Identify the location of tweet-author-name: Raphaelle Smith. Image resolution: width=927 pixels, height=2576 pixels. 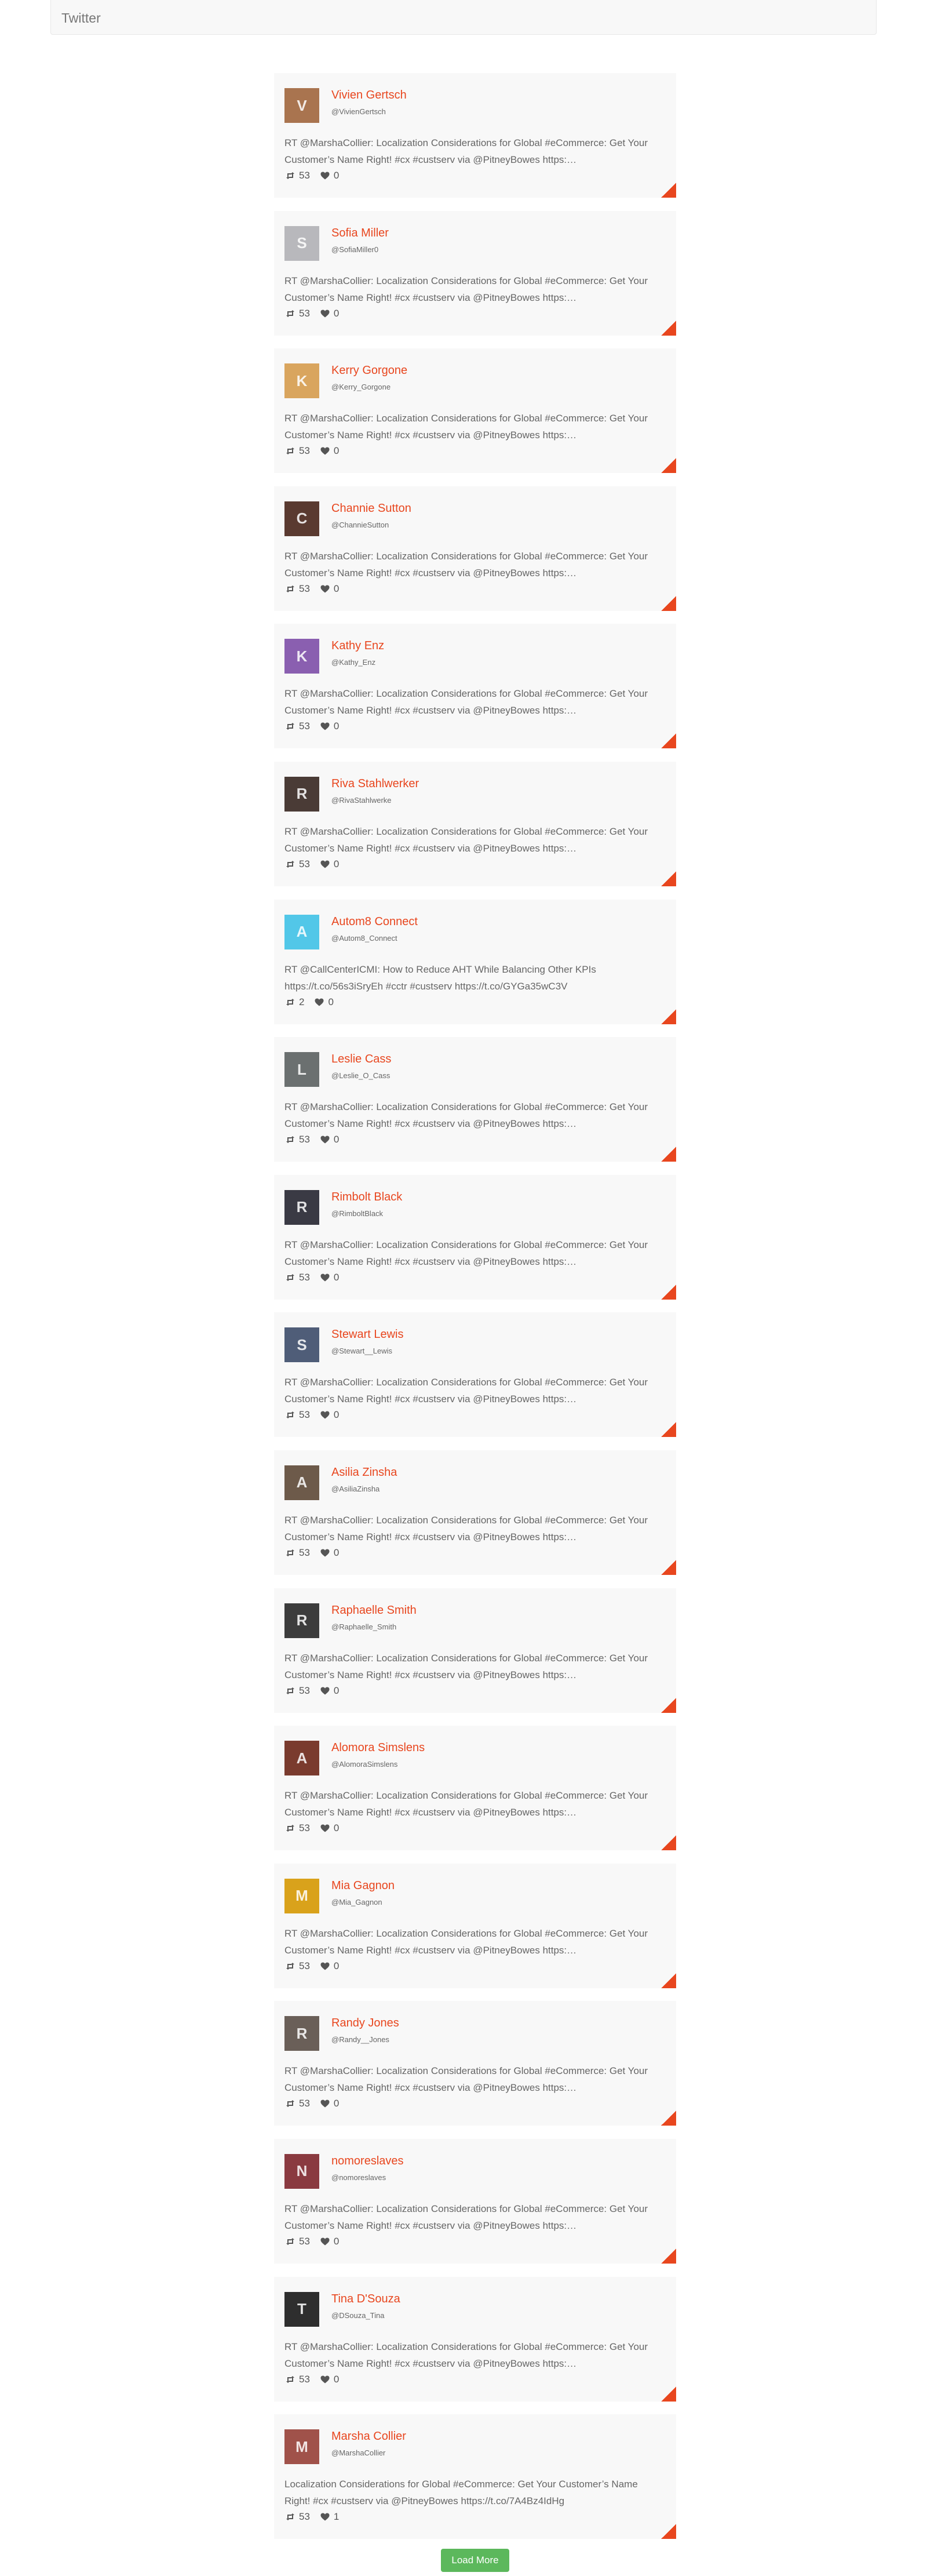
(374, 1611).